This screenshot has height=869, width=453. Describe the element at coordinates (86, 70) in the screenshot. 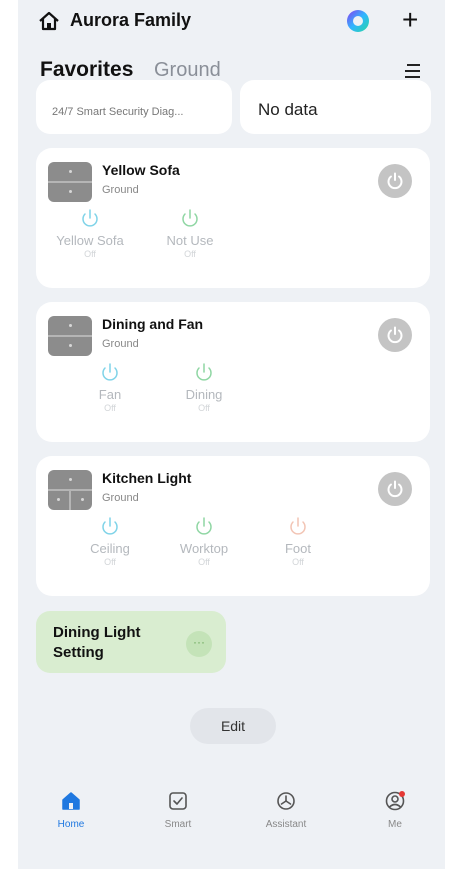

I see `tab-favorites: Favorites` at that location.